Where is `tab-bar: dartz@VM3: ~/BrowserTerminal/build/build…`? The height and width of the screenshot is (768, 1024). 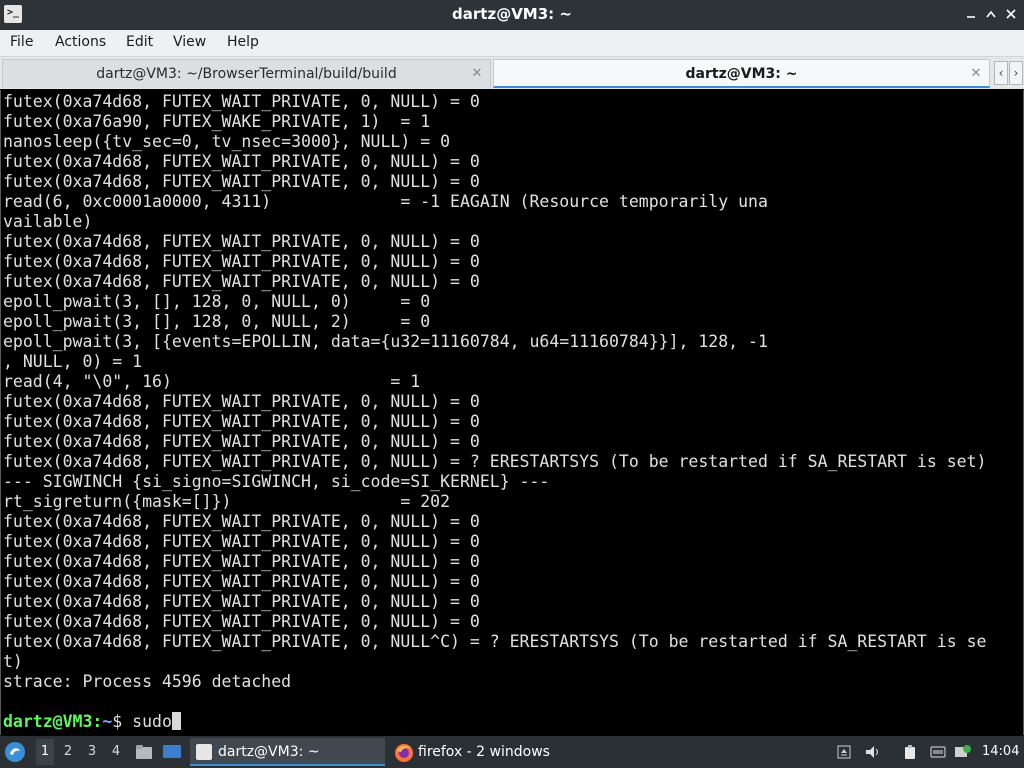
tab-bar: dartz@VM3: ~/BrowserTerminal/build/build… is located at coordinates (512, 73).